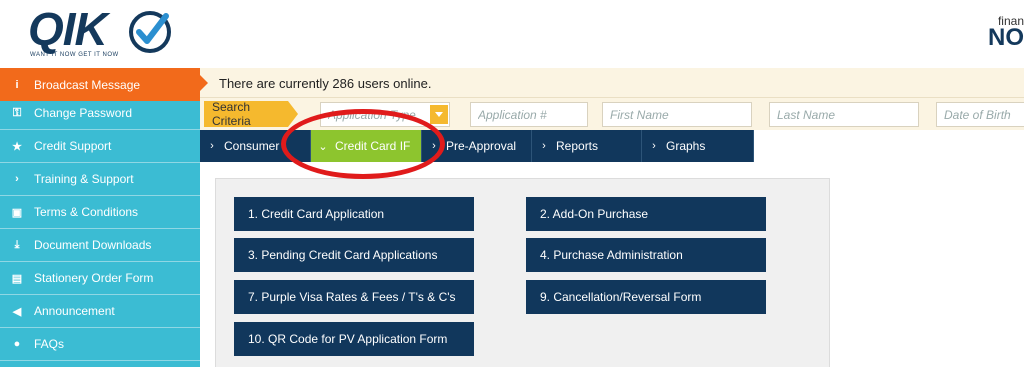 This screenshot has height=367, width=1024. What do you see at coordinates (73, 146) in the screenshot?
I see `sidebar-item-label: Credit Support` at bounding box center [73, 146].